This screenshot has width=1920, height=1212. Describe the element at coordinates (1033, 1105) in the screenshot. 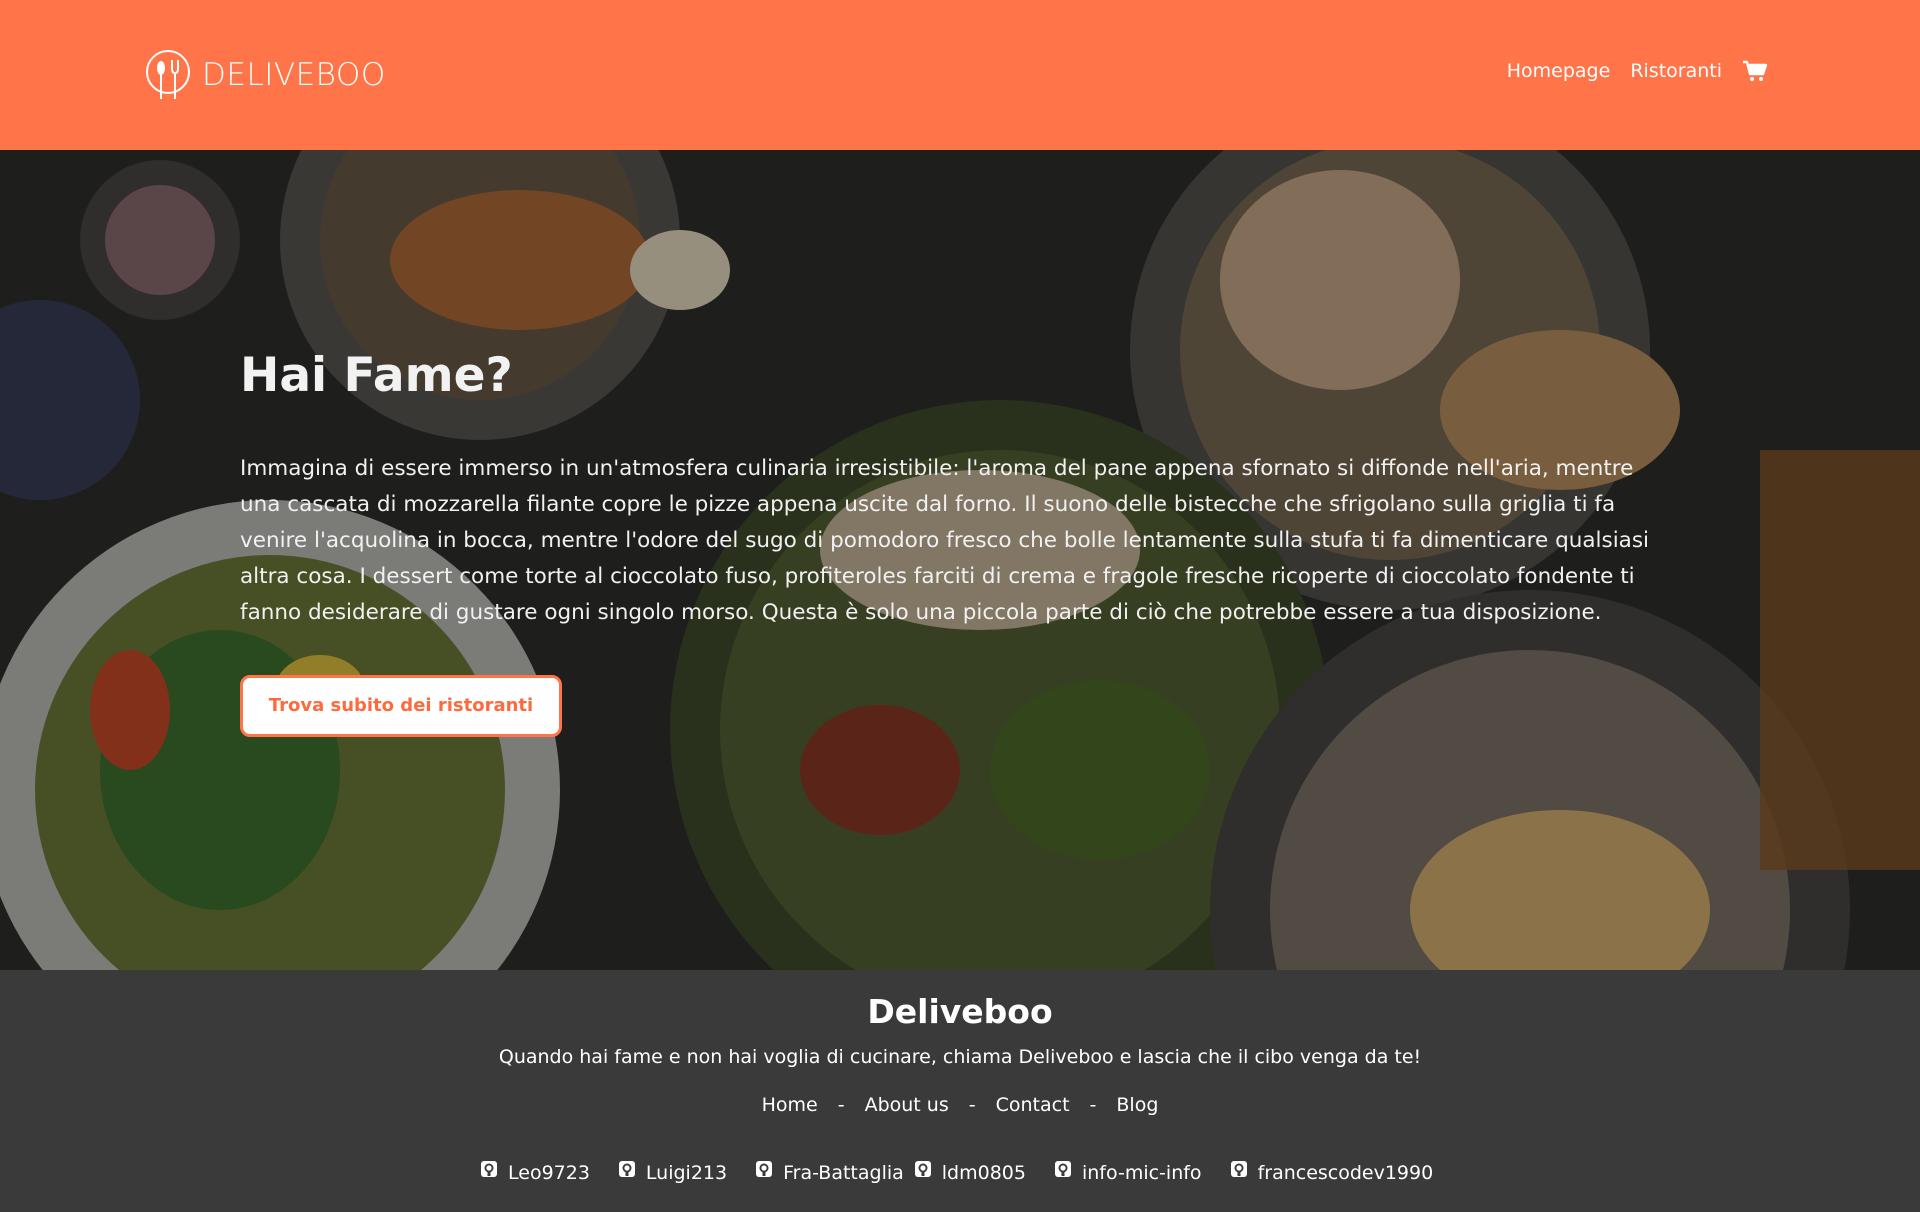

I see `footer-link-contact: Contact` at that location.